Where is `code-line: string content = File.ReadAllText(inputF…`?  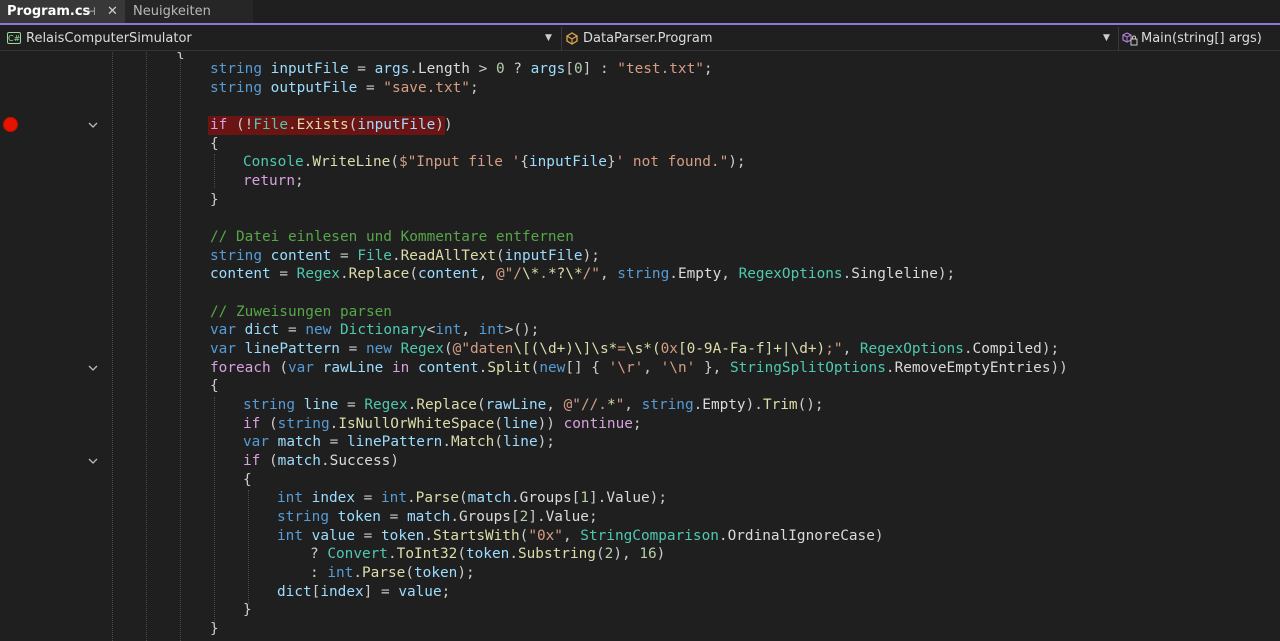
code-line: string content = File.ReadAllText(inputF… is located at coordinates (405, 256).